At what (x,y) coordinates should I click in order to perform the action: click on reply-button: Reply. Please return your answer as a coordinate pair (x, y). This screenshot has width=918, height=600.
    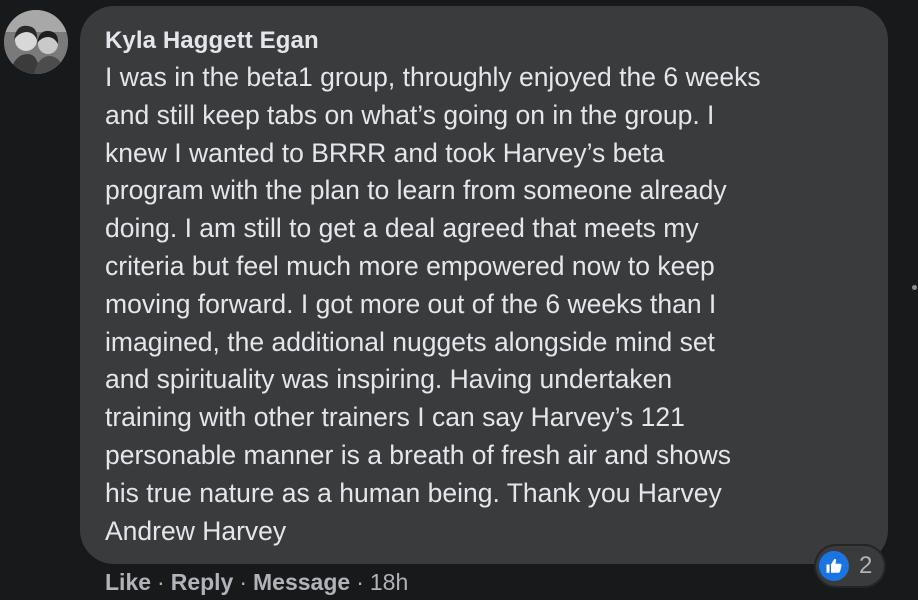
    Looking at the image, I should click on (202, 582).